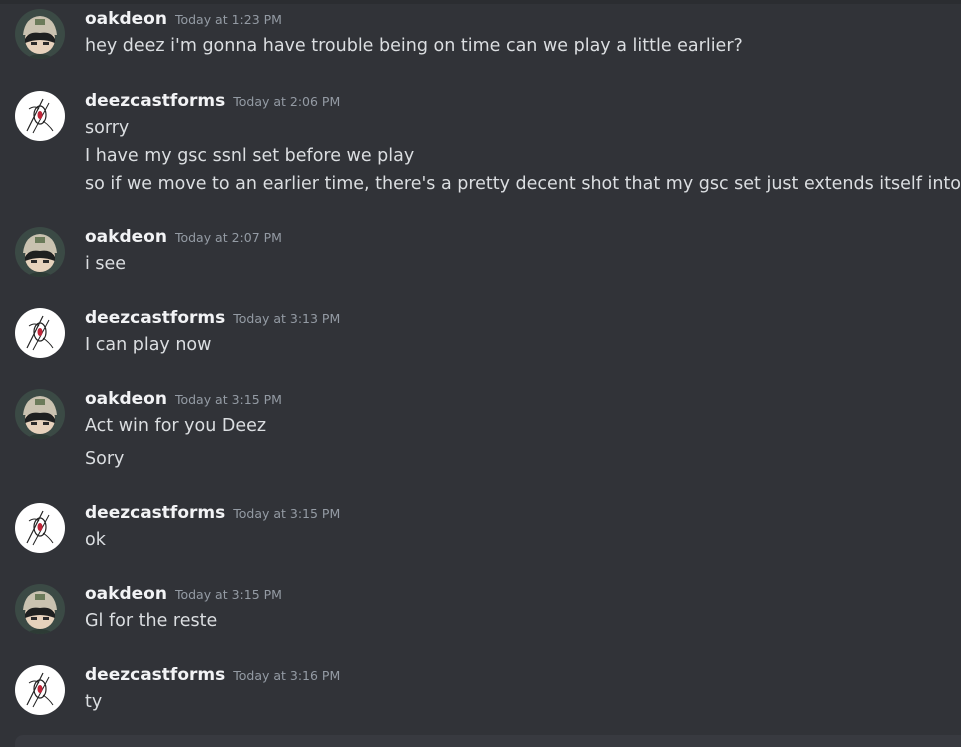 The width and height of the screenshot is (961, 747). I want to click on timestamp: Today at 3:13 PM, so click(287, 318).